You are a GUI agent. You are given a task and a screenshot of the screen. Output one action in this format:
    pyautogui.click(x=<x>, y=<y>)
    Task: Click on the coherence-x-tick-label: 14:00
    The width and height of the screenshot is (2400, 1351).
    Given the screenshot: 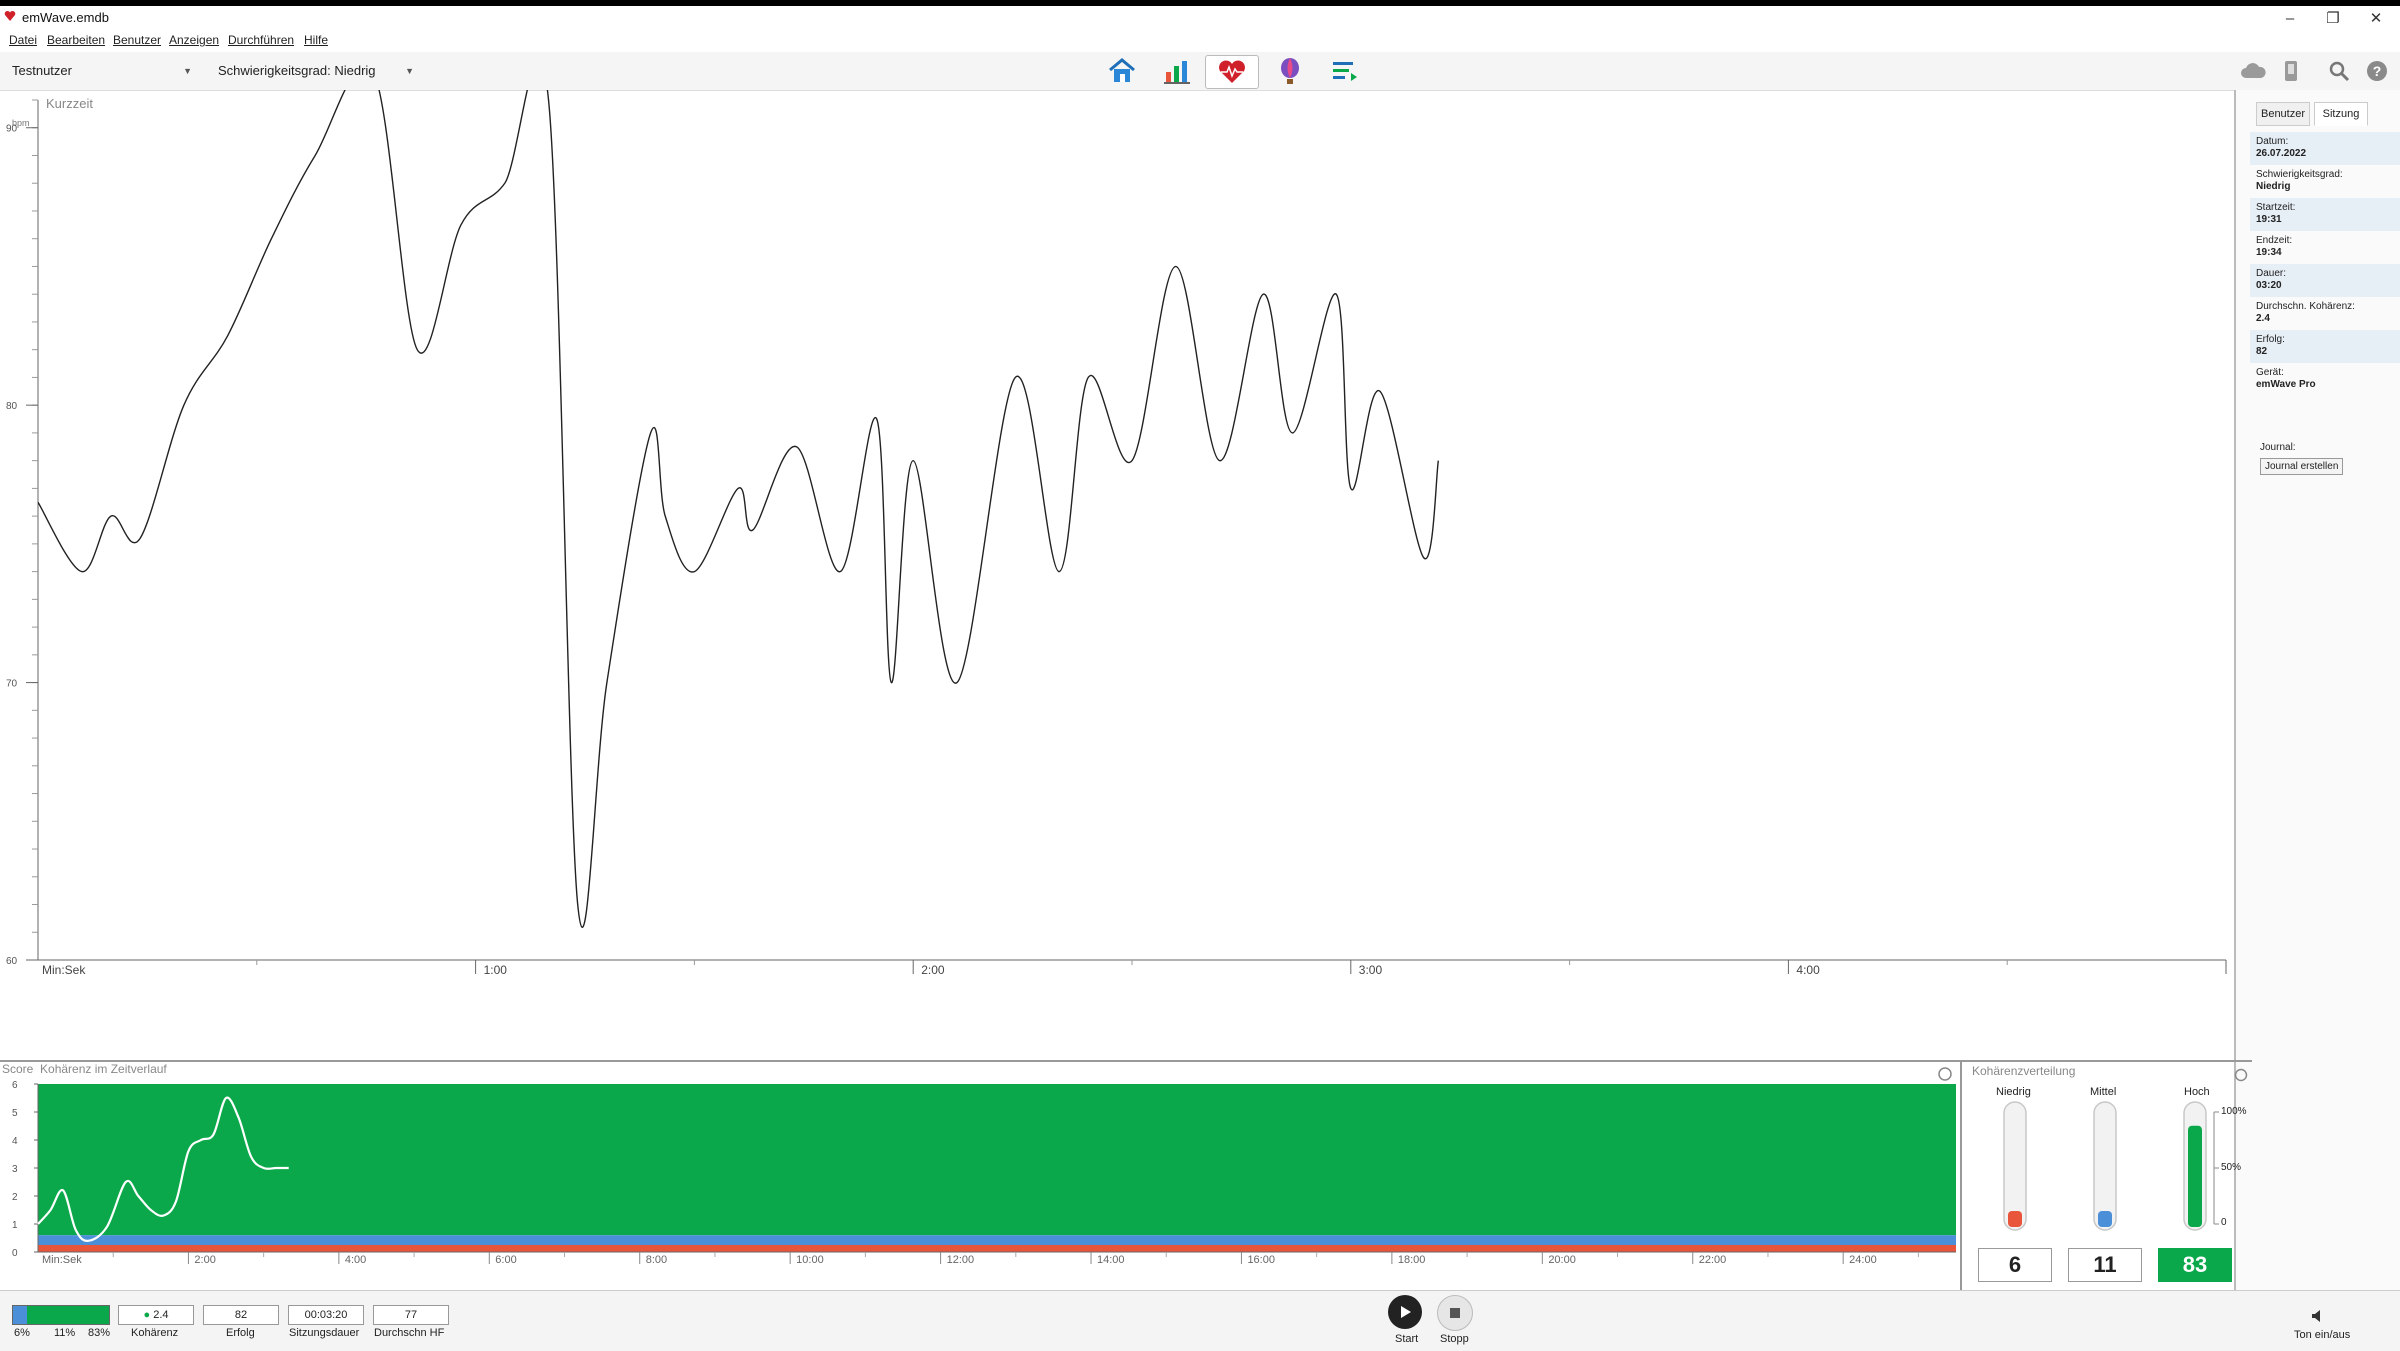 What is the action you would take?
    pyautogui.click(x=1111, y=1260)
    